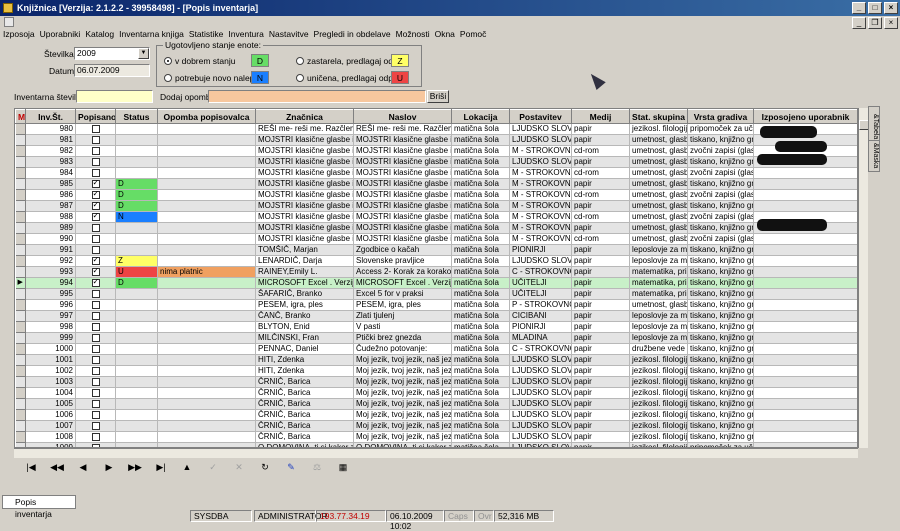 This screenshot has height=531, width=900. I want to click on cell-inv: 982, so click(50, 151).